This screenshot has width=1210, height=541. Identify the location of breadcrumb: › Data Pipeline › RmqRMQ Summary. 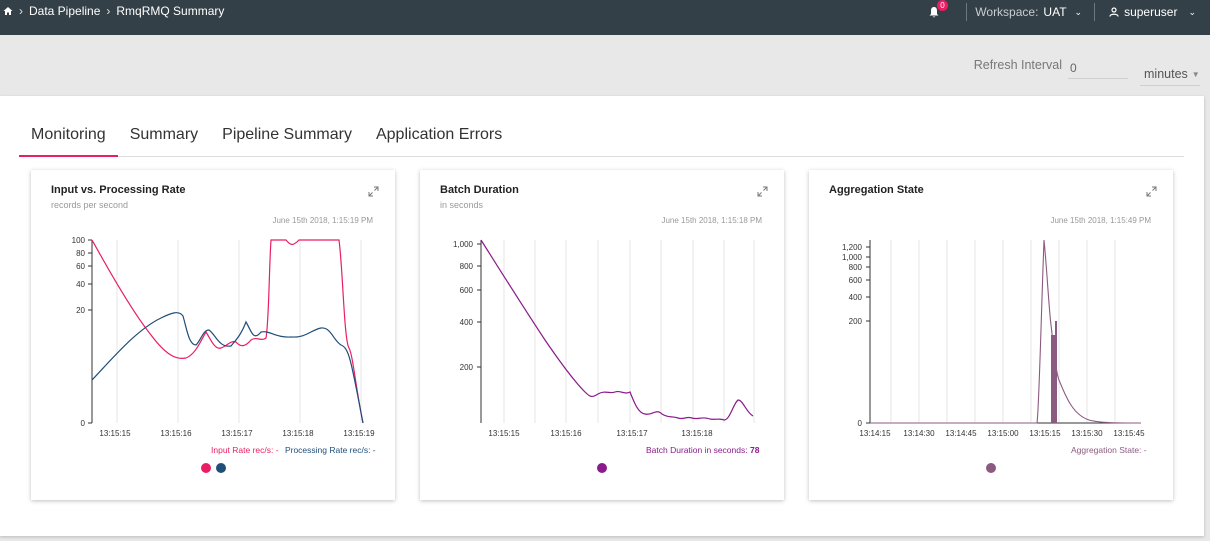
(113, 11).